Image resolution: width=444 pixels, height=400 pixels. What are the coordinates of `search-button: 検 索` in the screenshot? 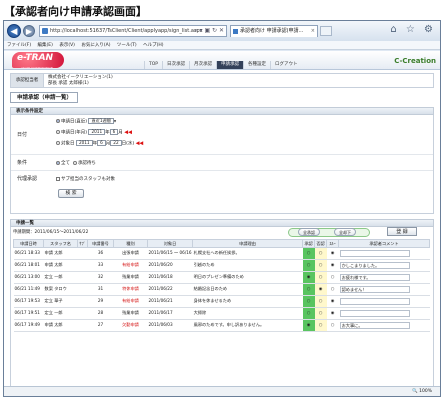 It's located at (71, 193).